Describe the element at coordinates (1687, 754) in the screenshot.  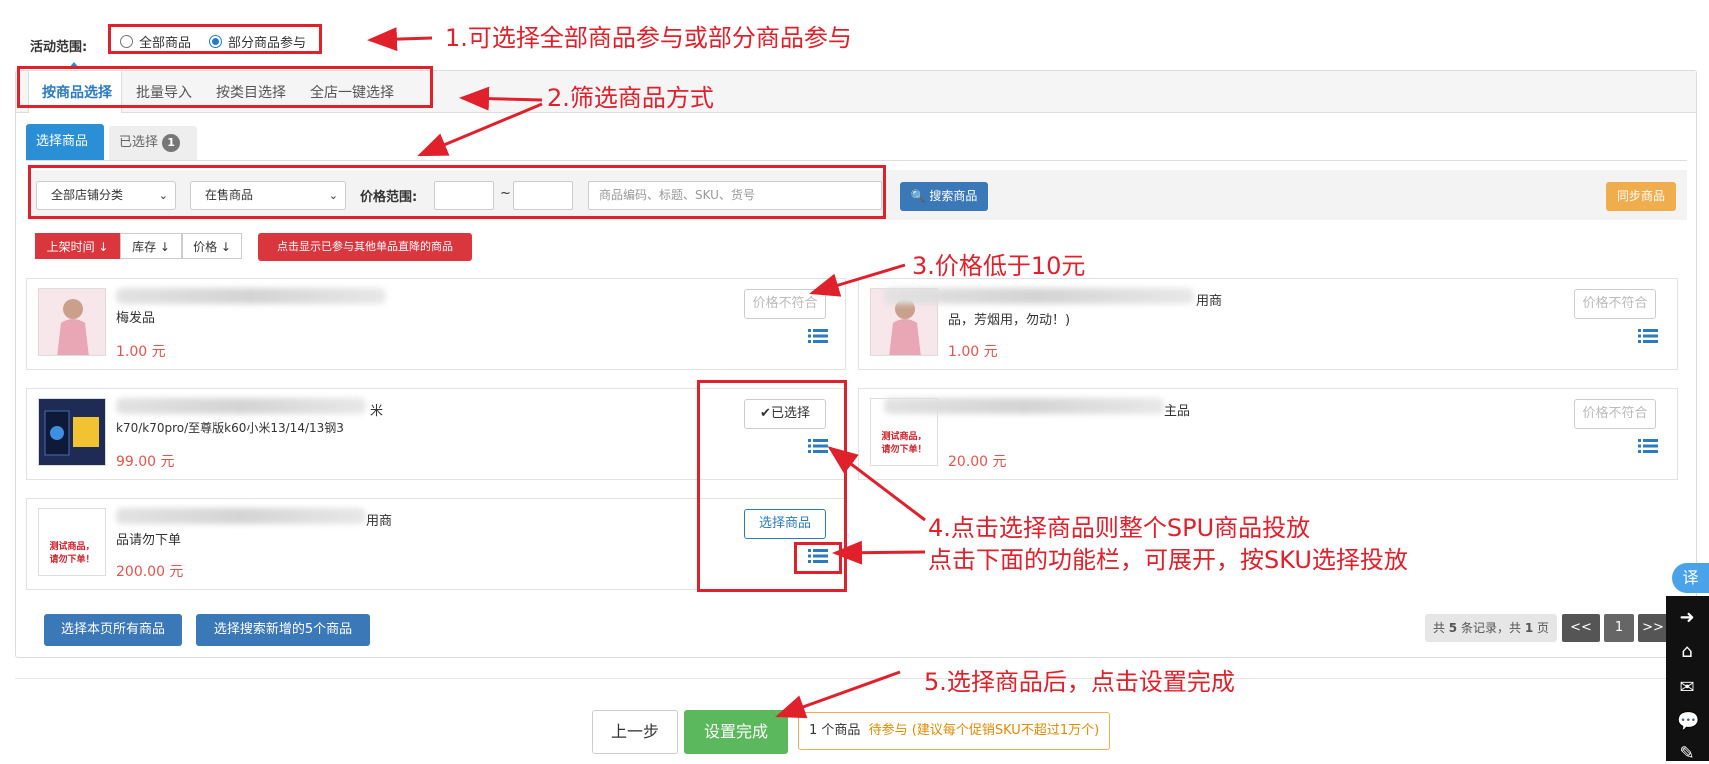
I see `edit-icon: ✎` at that location.